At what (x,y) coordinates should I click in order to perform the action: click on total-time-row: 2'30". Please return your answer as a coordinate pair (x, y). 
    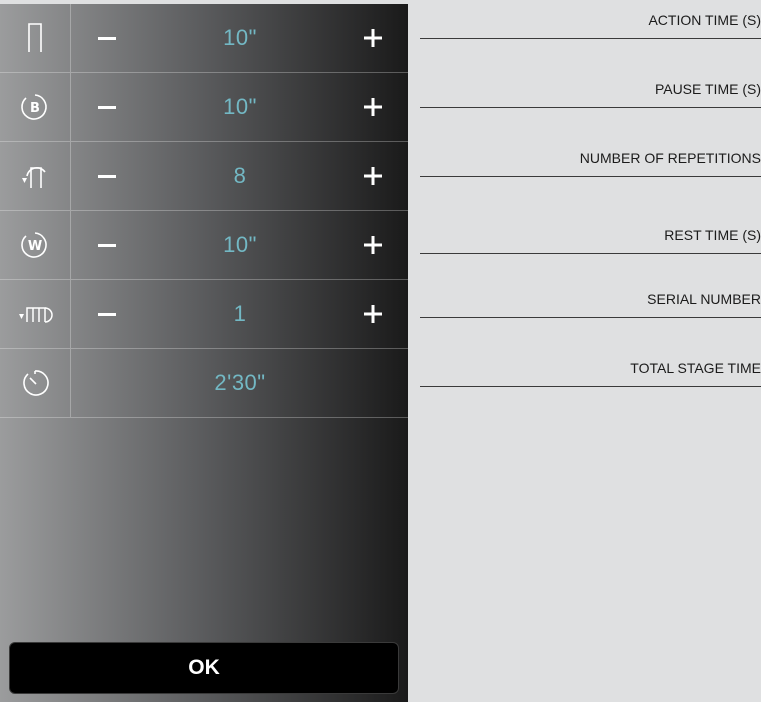
    Looking at the image, I should click on (204, 383).